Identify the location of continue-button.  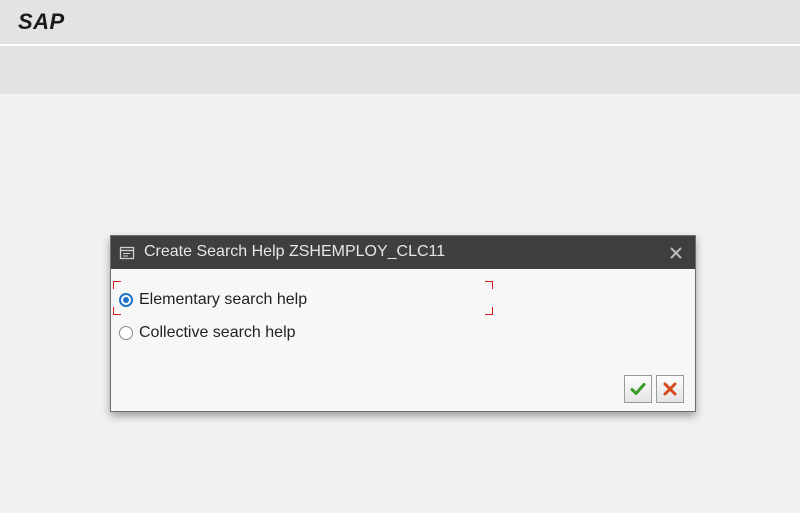
(638, 389).